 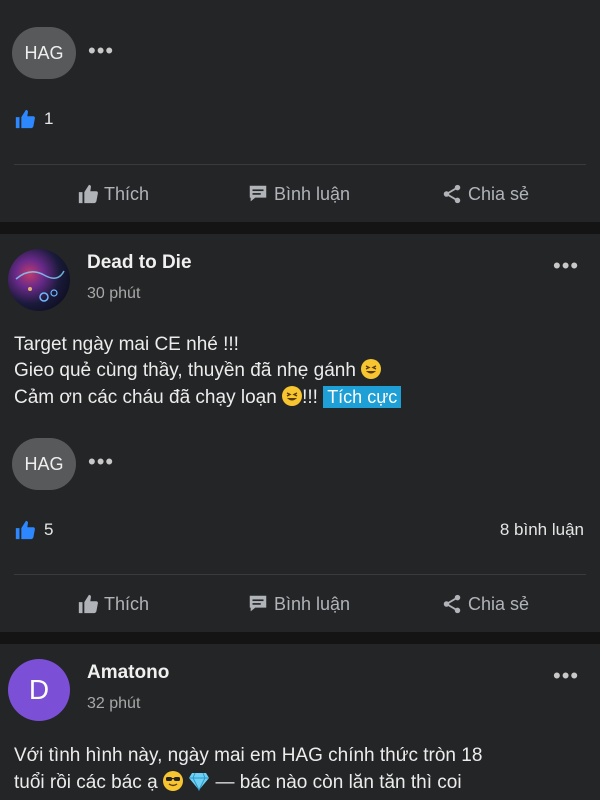 I want to click on post-time: 30 phút, so click(x=113, y=294).